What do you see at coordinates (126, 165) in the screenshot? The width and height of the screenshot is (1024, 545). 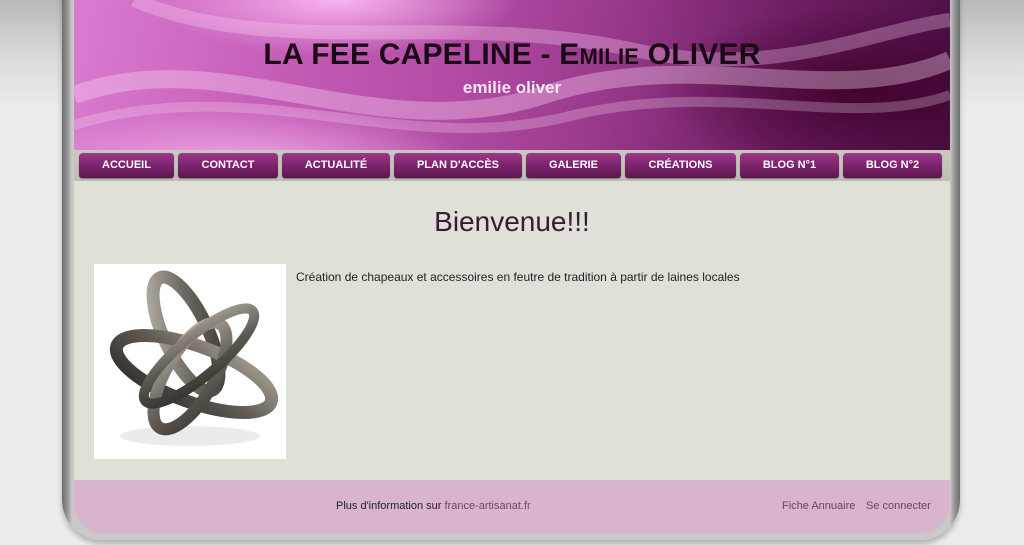 I see `nav-item-accueil: ACCUEIL` at bounding box center [126, 165].